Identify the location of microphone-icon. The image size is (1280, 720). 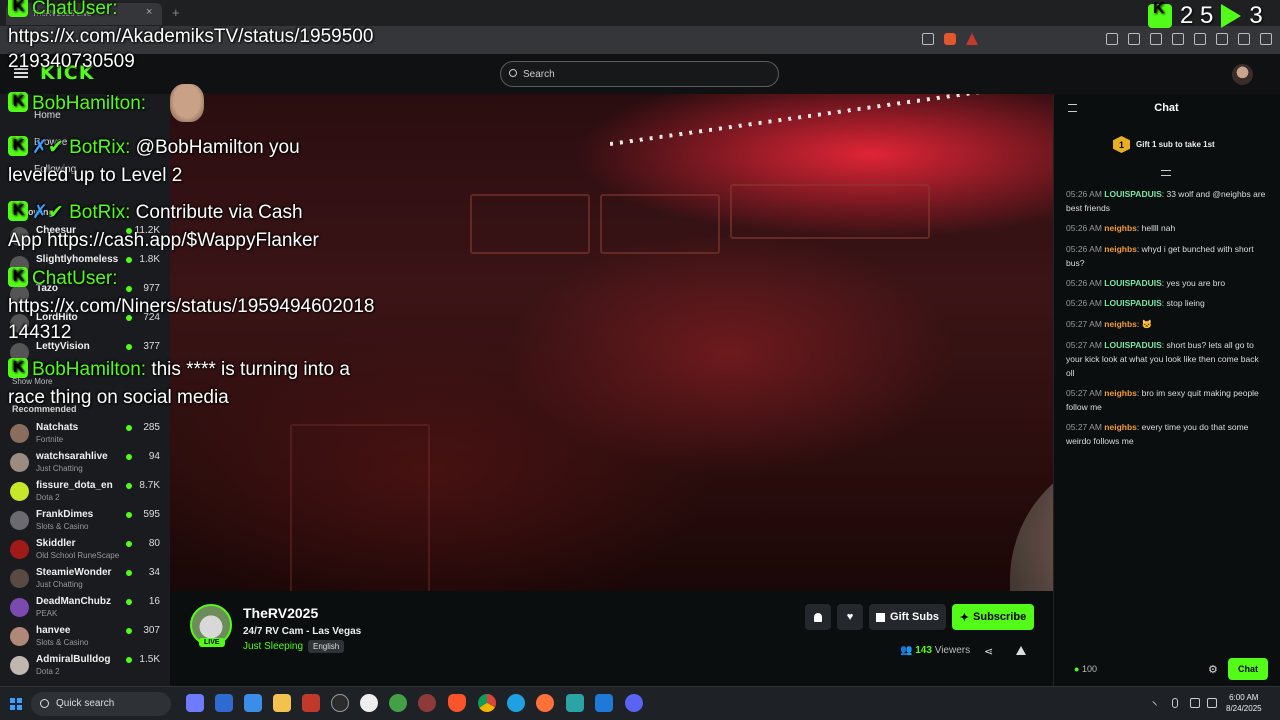
(1175, 703).